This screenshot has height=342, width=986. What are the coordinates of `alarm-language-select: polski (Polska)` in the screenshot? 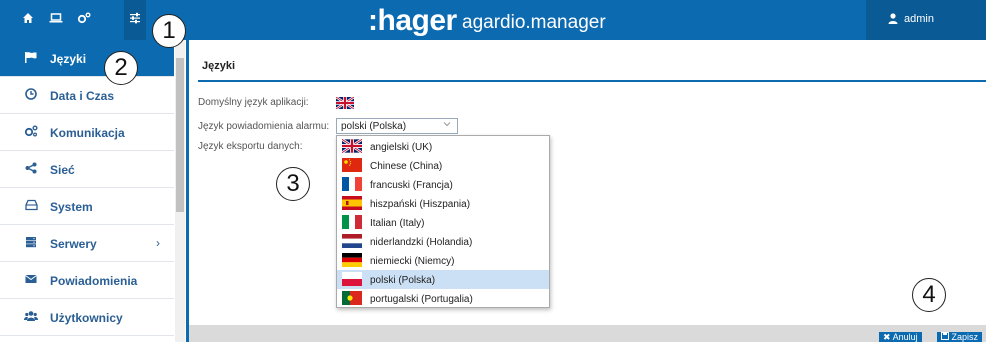 It's located at (397, 126).